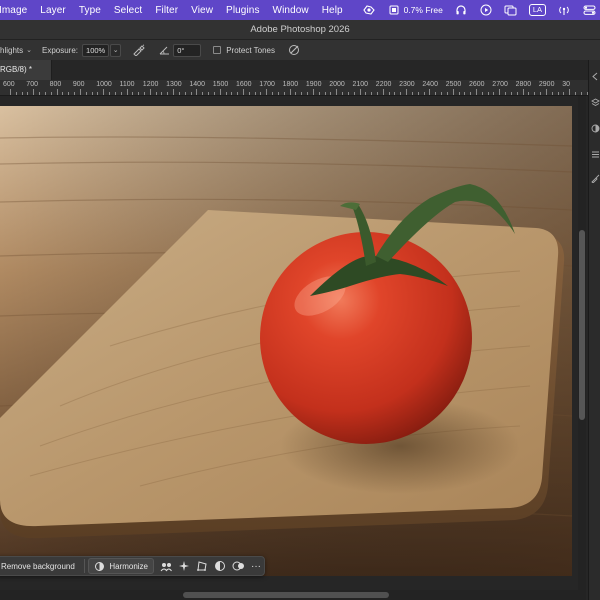  I want to click on select-subject-icon, so click(166, 566).